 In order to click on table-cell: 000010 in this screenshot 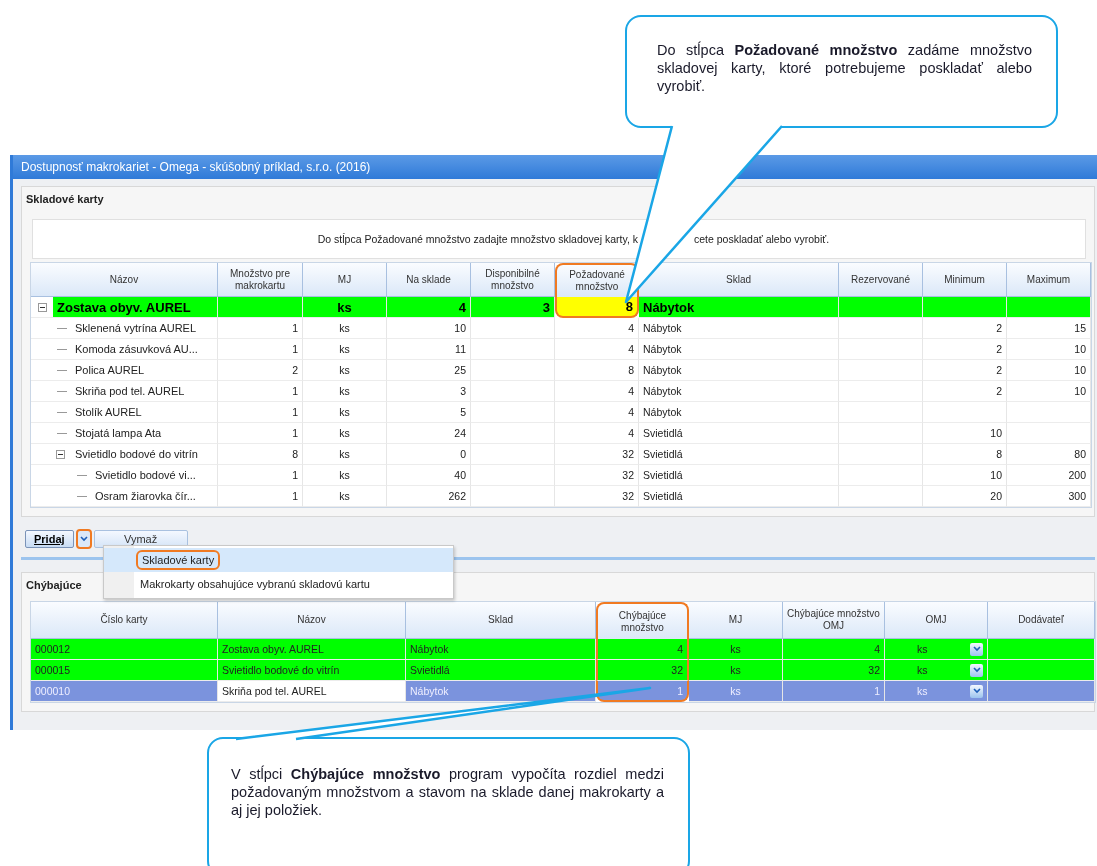, I will do `click(124, 691)`.